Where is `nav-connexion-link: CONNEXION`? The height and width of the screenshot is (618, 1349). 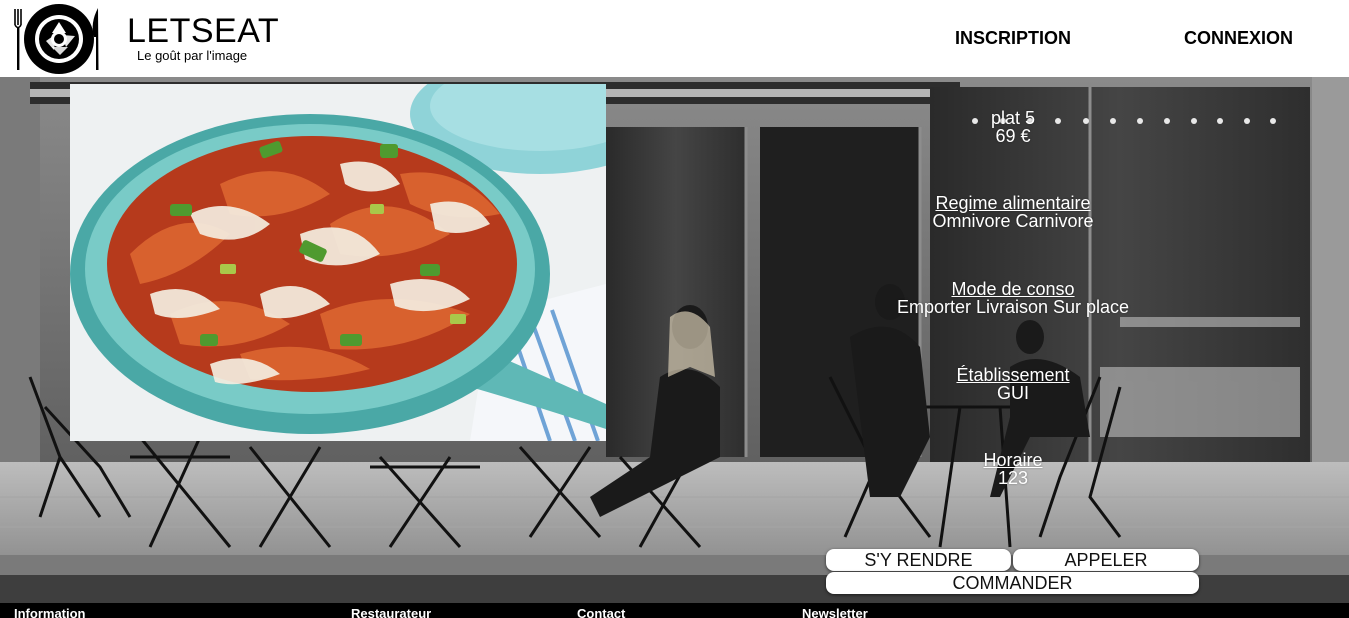
nav-connexion-link: CONNEXION is located at coordinates (1238, 38).